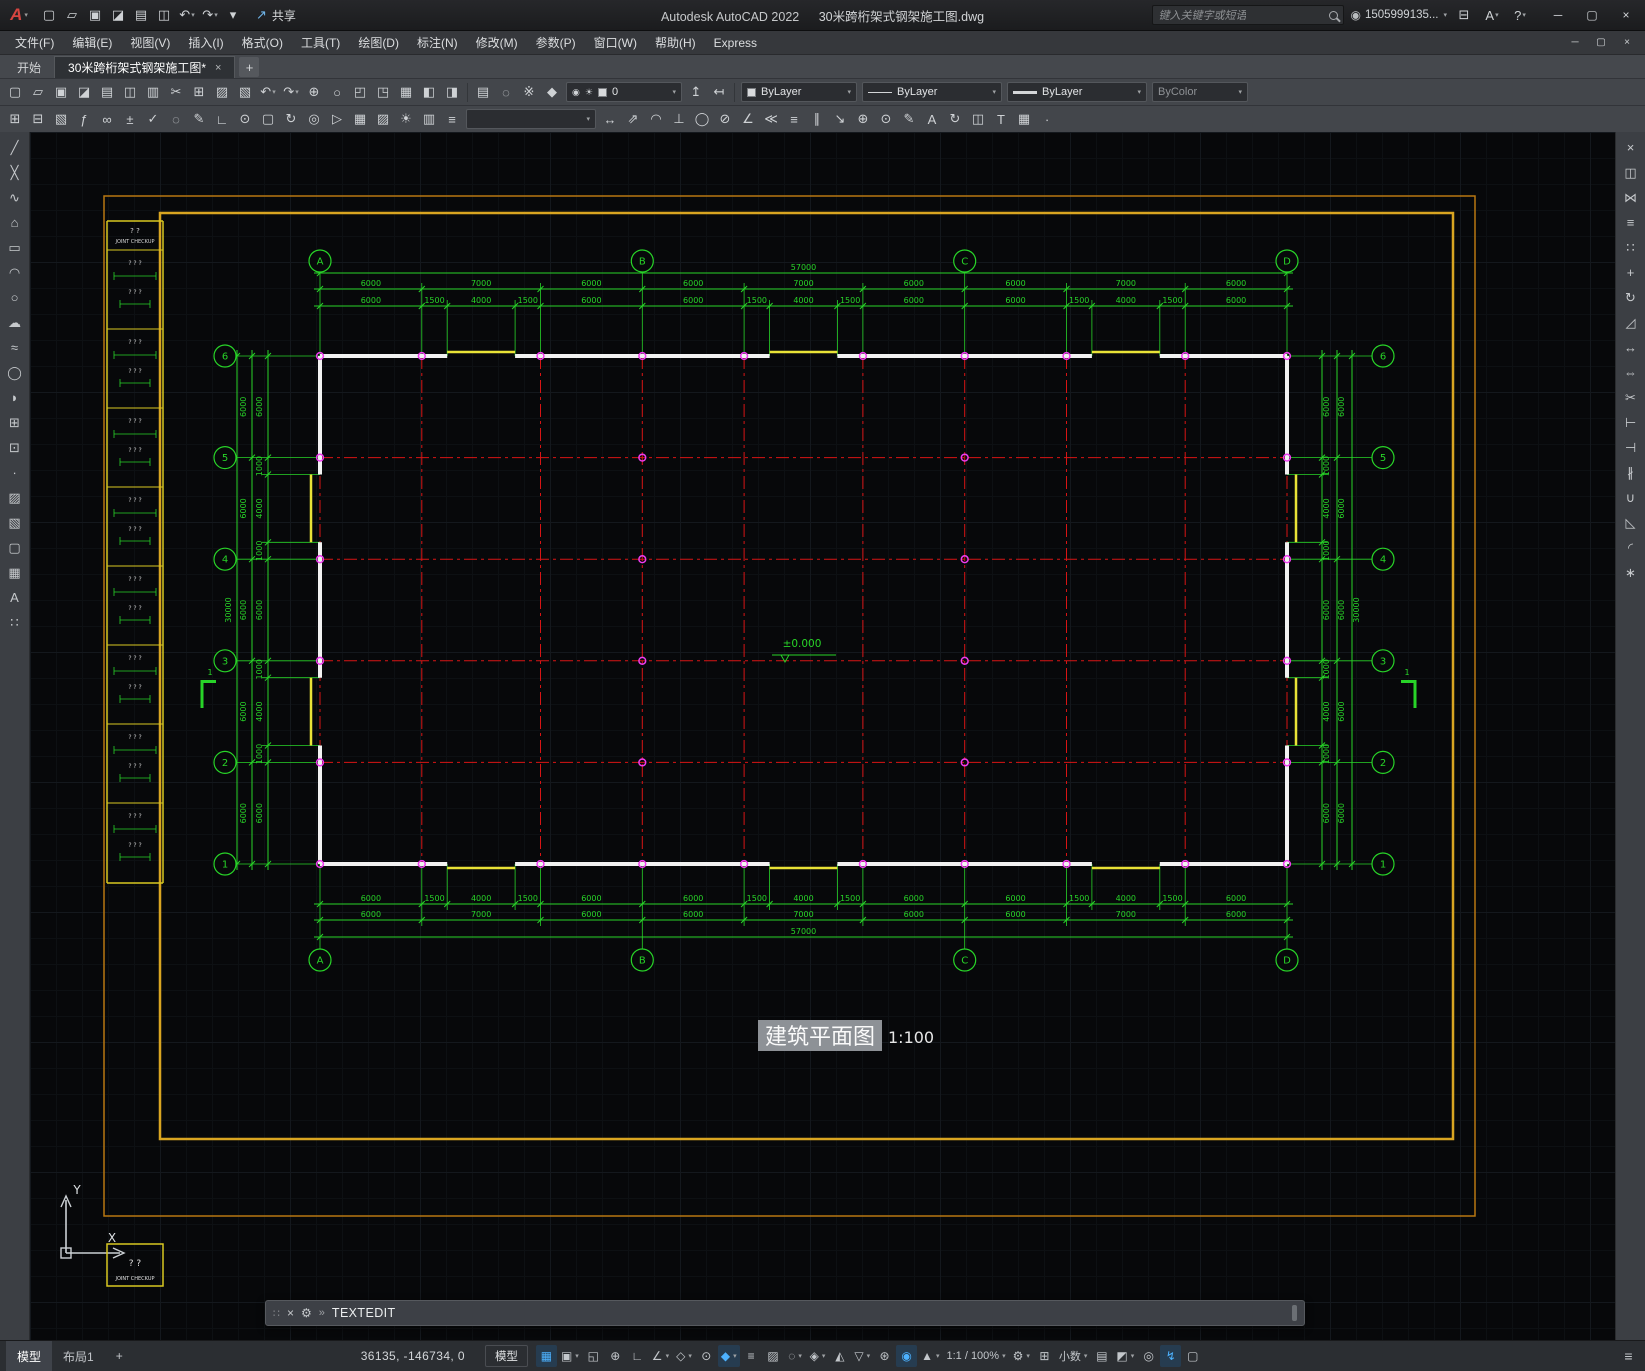 This screenshot has height=1371, width=1645. Describe the element at coordinates (276, 15) in the screenshot. I see `share-button: ↗ 共享` at that location.